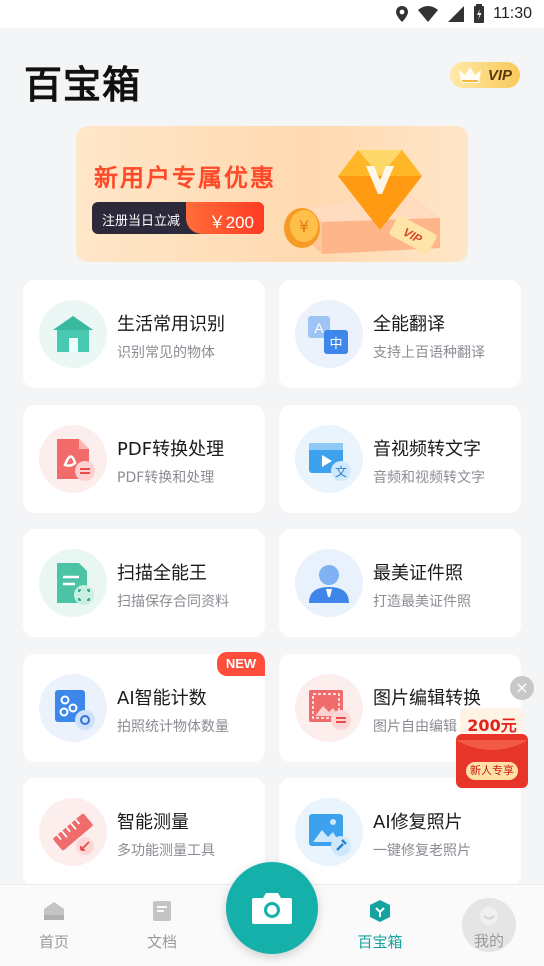 The image size is (544, 966). What do you see at coordinates (173, 602) in the screenshot?
I see `tool-subtitle: 扫描保存合同资料` at bounding box center [173, 602].